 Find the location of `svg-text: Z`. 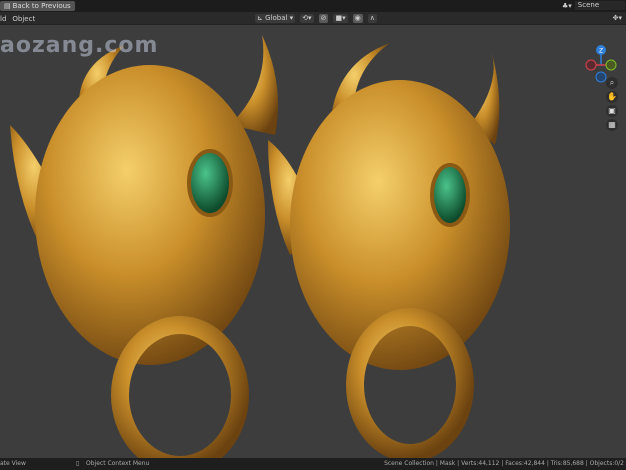

svg-text: Z is located at coordinates (601, 51).